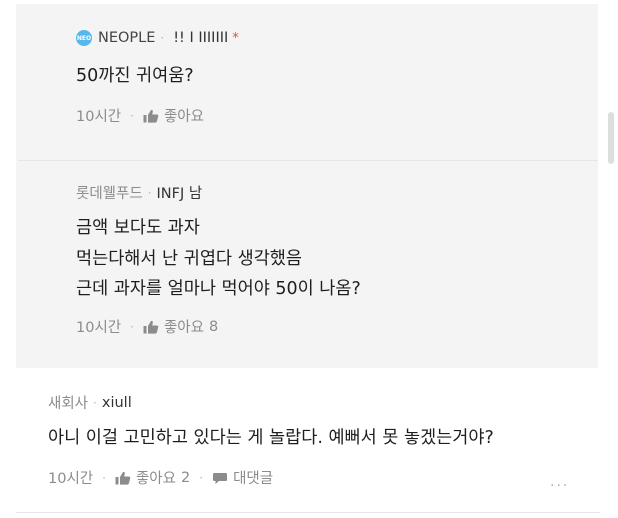  What do you see at coordinates (126, 38) in the screenshot?
I see `reply-1-nickname: NEOPLE` at bounding box center [126, 38].